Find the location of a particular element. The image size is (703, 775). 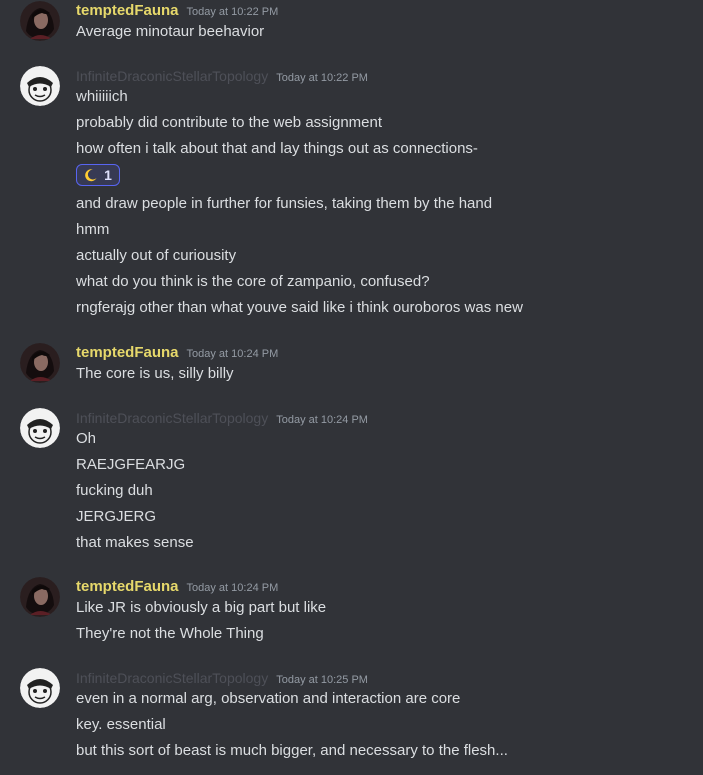

message-text: The core is us, silly billy is located at coordinates (155, 373).